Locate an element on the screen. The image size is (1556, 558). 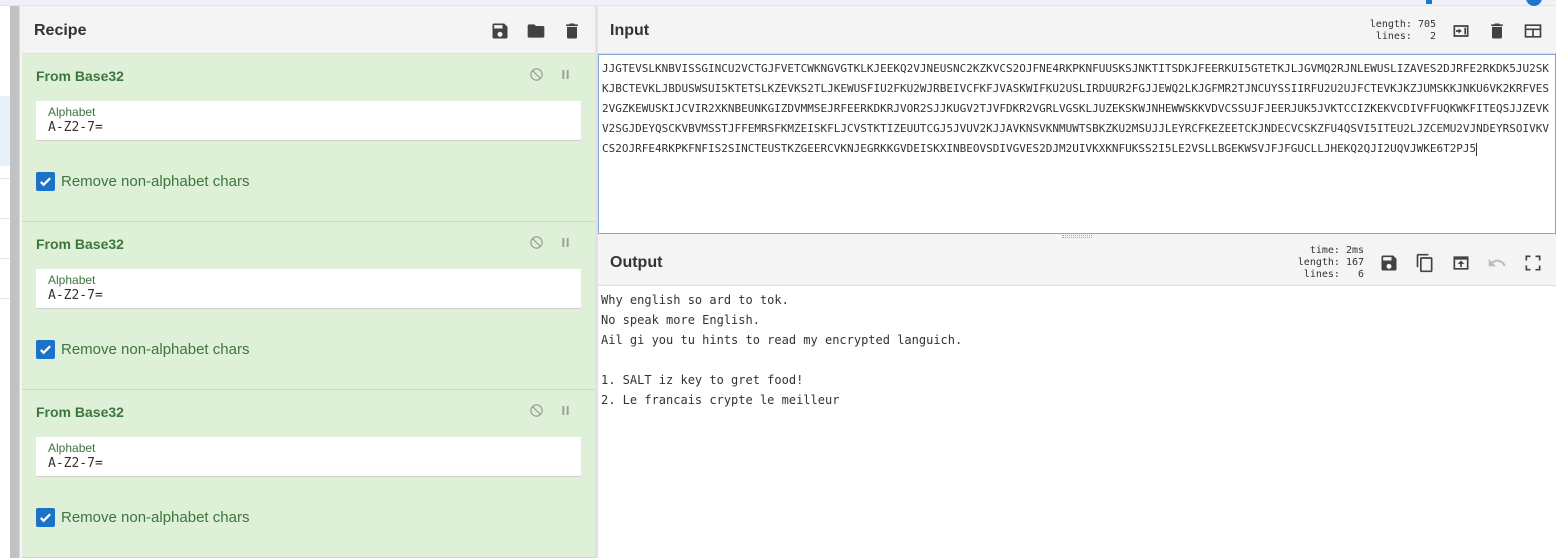
operations-pane-edge is located at coordinates (10, 282).